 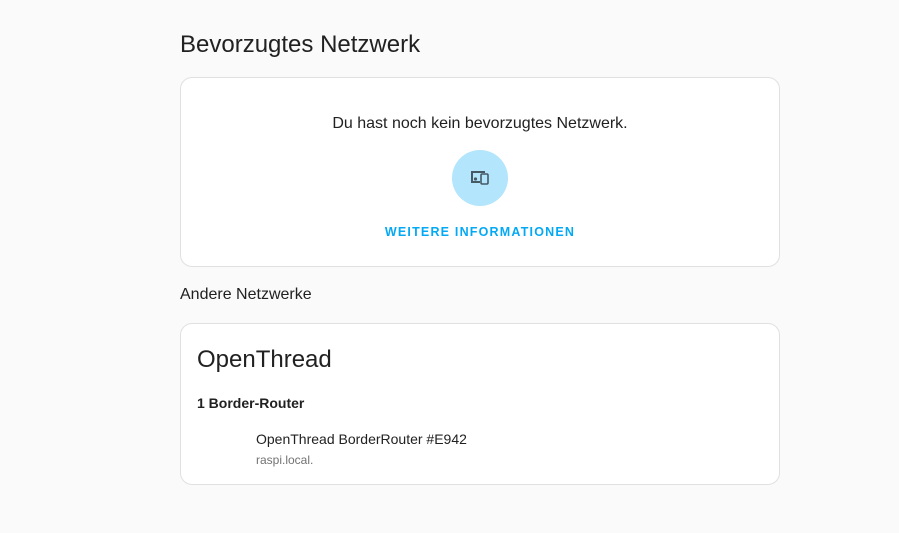 I want to click on border-router-host: raspi.local., so click(x=285, y=460).